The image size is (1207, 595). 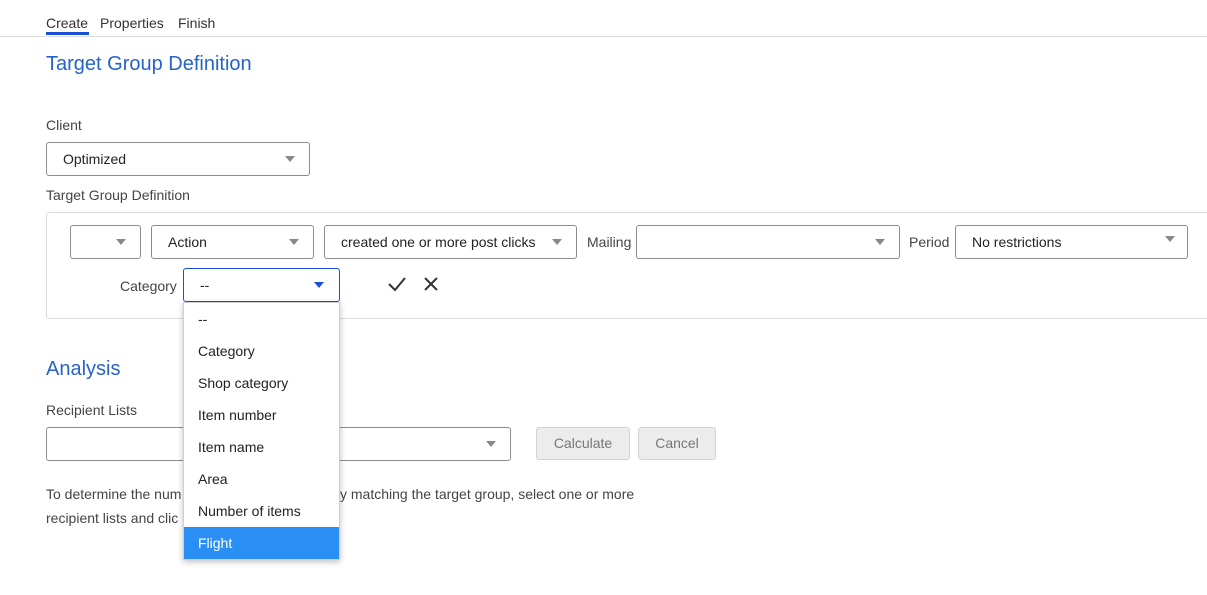 I want to click on mailing-select, so click(x=768, y=242).